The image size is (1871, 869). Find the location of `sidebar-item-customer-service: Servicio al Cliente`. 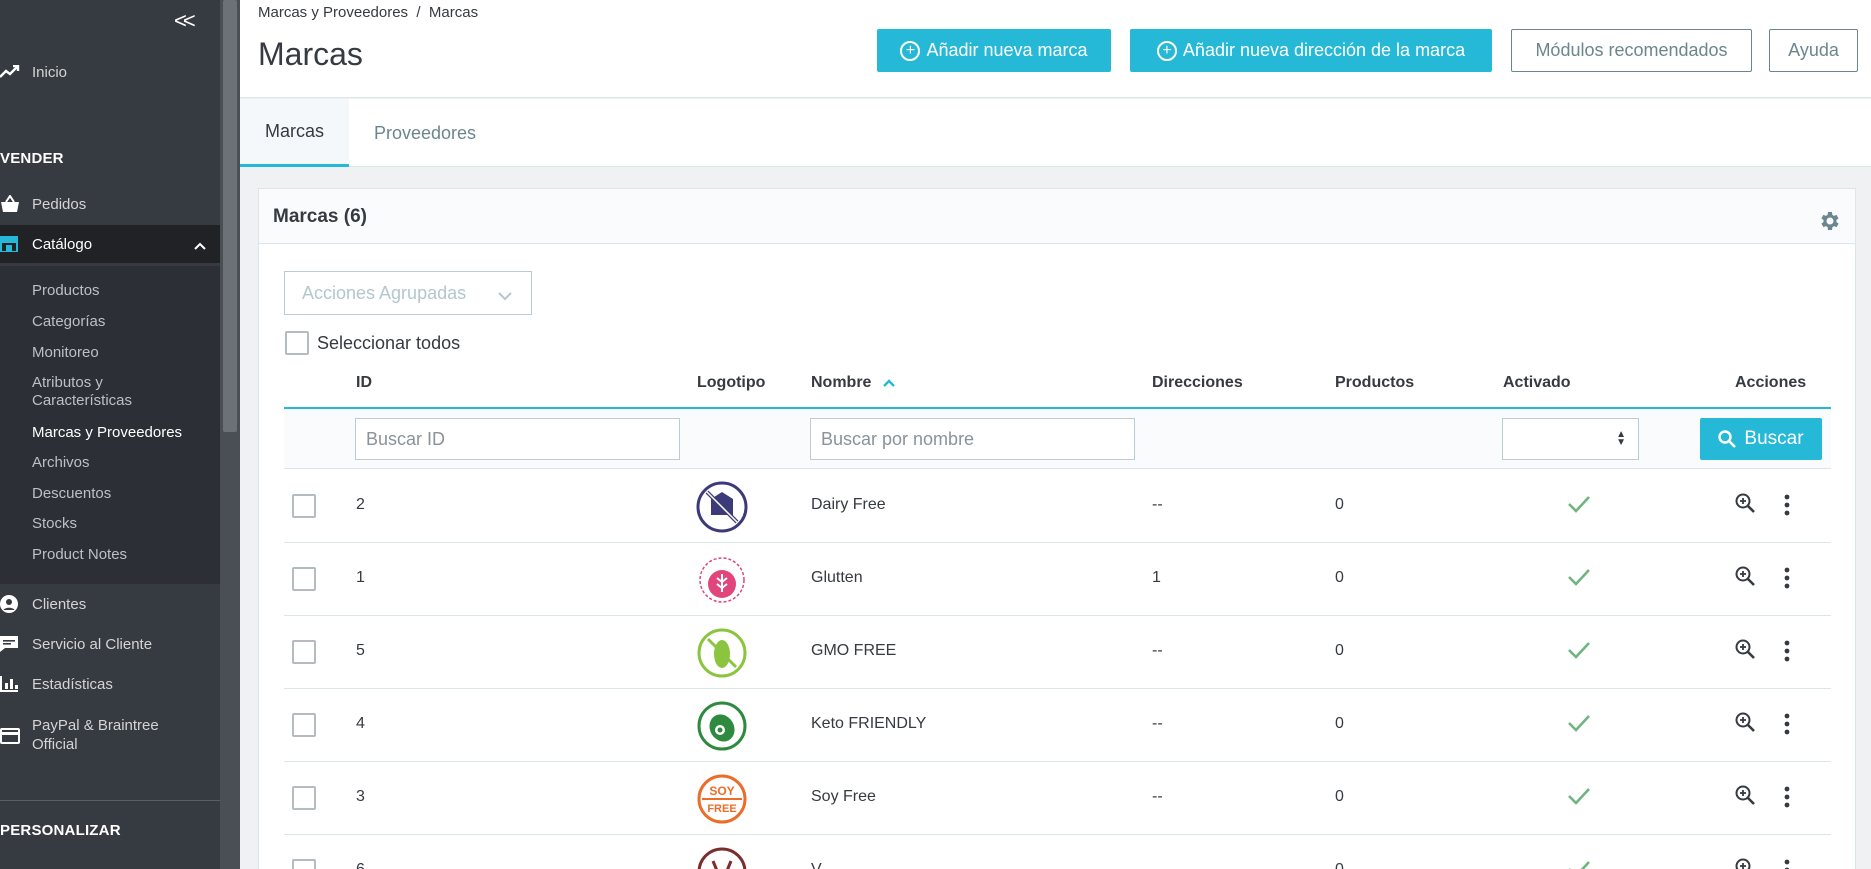

sidebar-item-customer-service: Servicio al Cliente is located at coordinates (110, 644).